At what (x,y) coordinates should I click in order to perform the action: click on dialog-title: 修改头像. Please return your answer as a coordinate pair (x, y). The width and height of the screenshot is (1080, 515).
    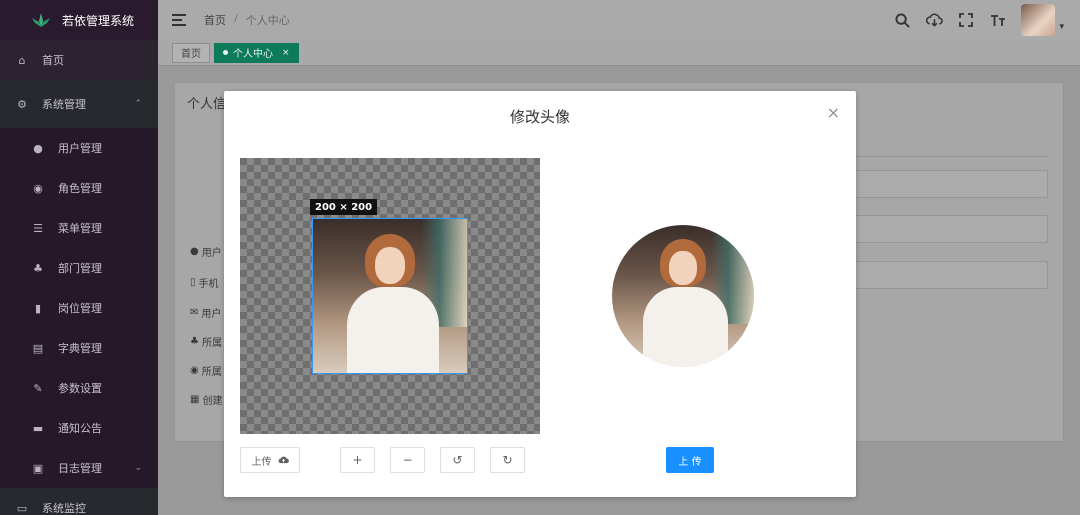
    Looking at the image, I should click on (539, 117).